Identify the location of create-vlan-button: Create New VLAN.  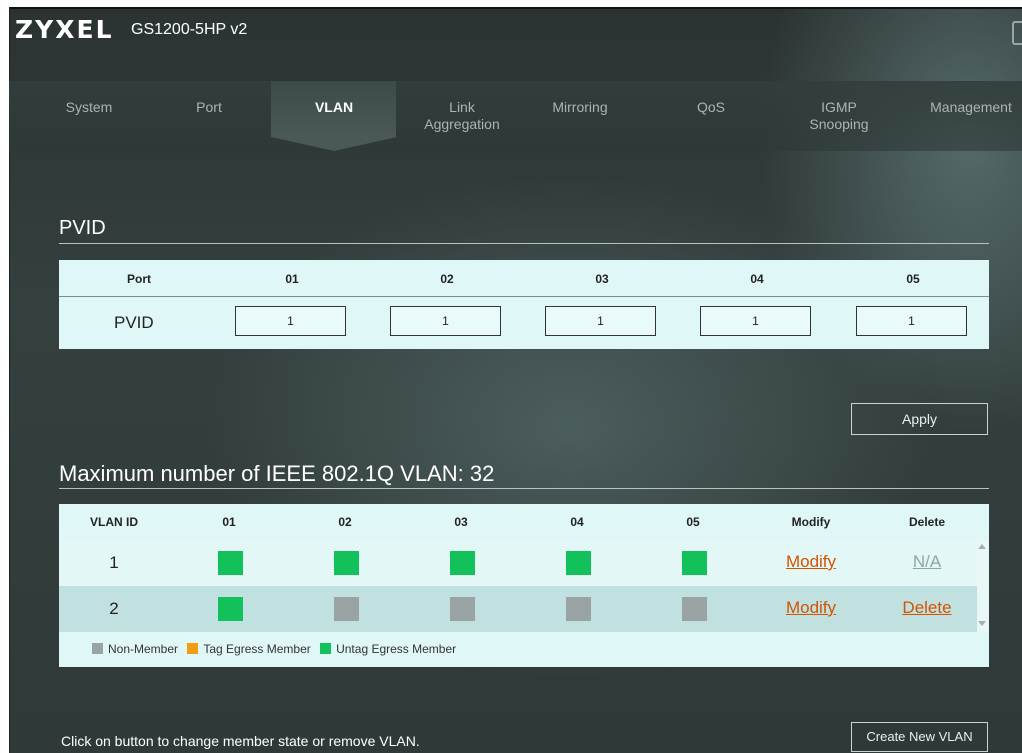
(919, 737).